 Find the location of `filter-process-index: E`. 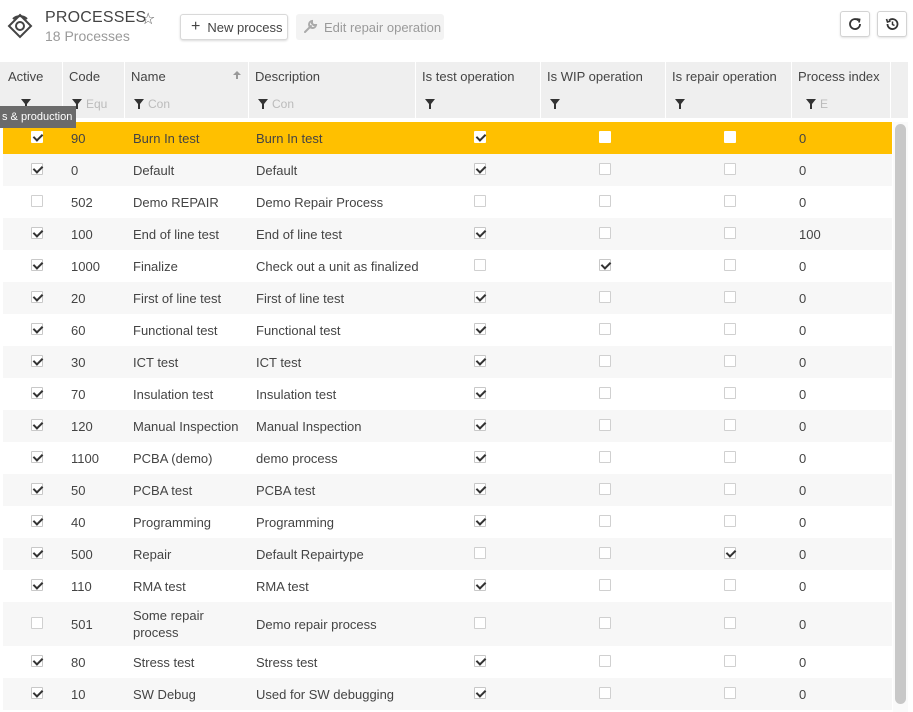

filter-process-index: E is located at coordinates (817, 104).